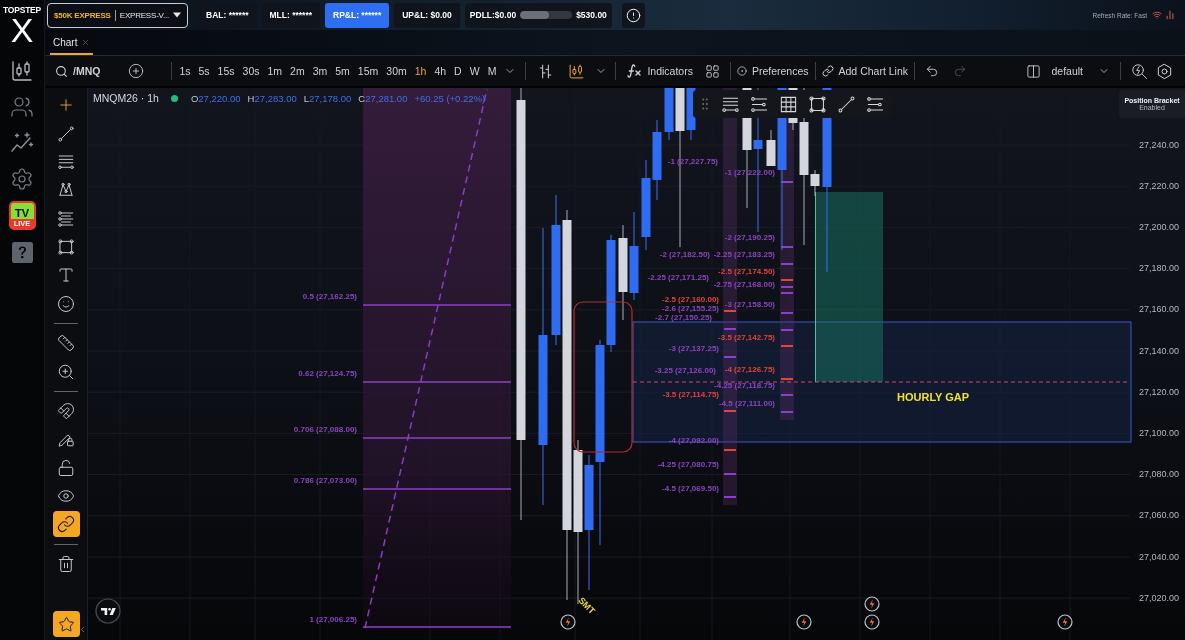 This screenshot has height=640, width=1185. I want to click on undo-icon, so click(932, 71).